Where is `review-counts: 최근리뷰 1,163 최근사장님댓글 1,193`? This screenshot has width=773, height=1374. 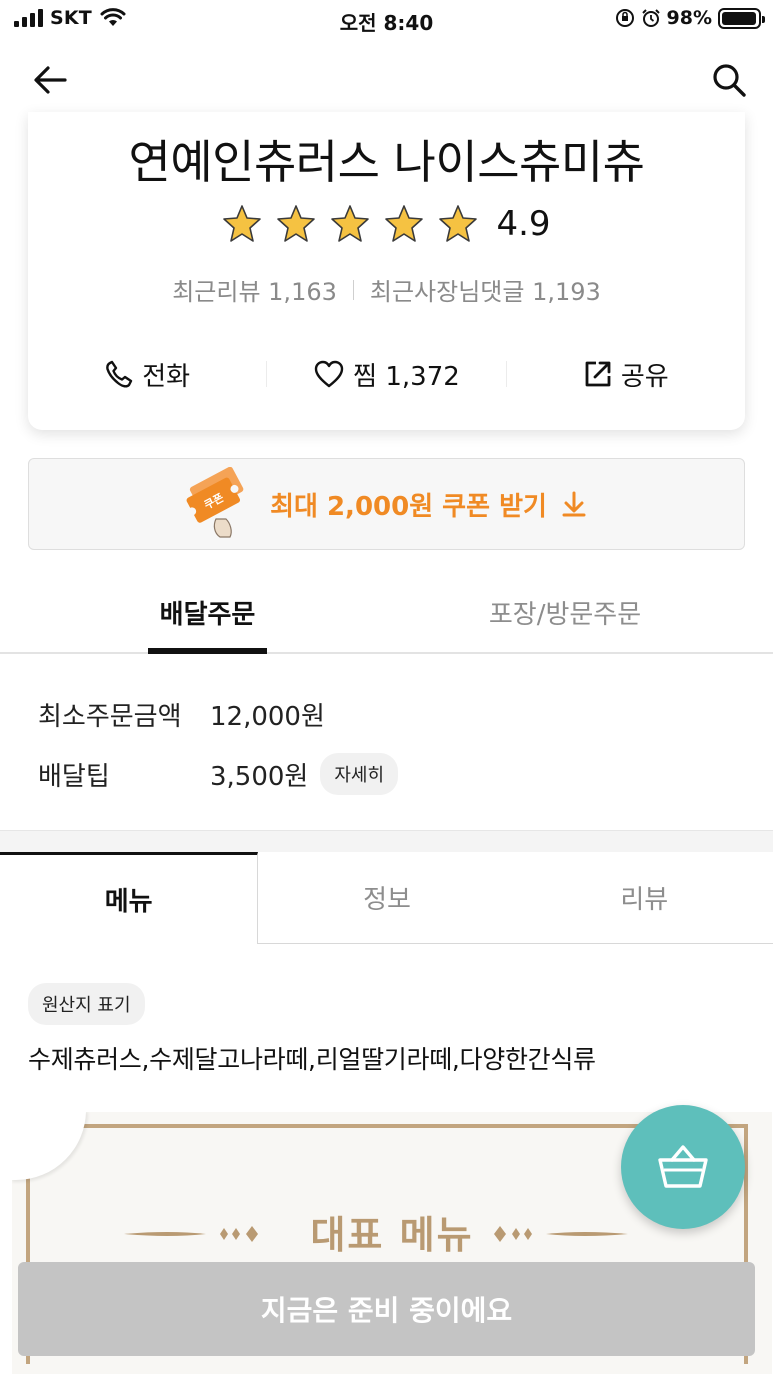 review-counts: 최근리뷰 1,163 최근사장님댓글 1,193 is located at coordinates (386, 289).